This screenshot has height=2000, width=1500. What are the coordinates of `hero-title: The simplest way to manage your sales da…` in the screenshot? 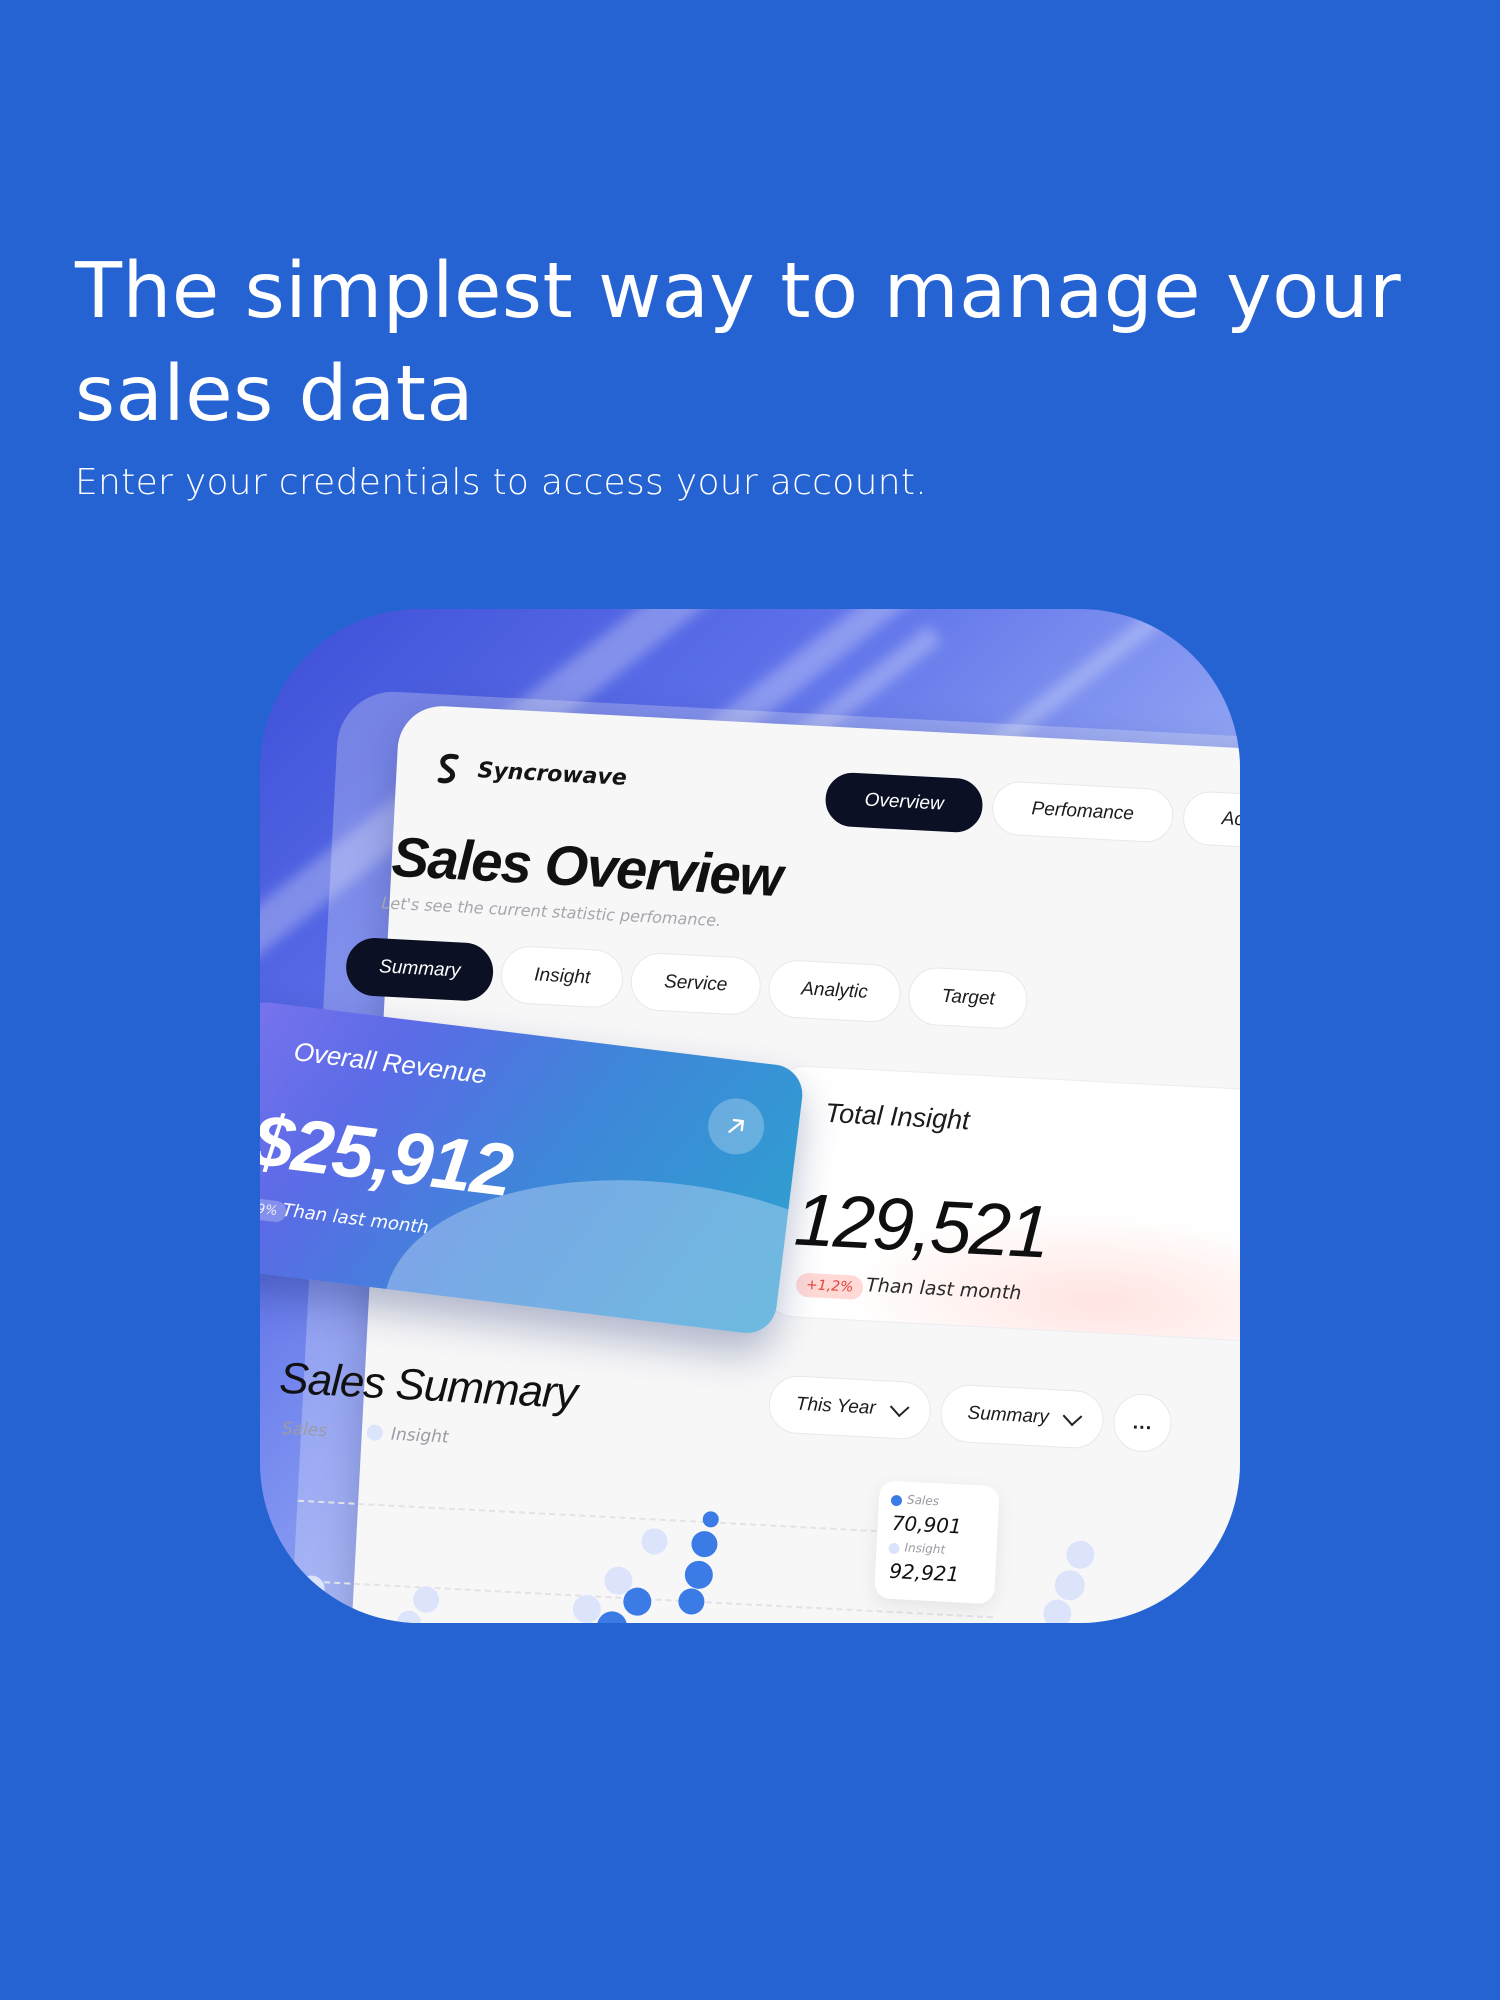 It's located at (738, 343).